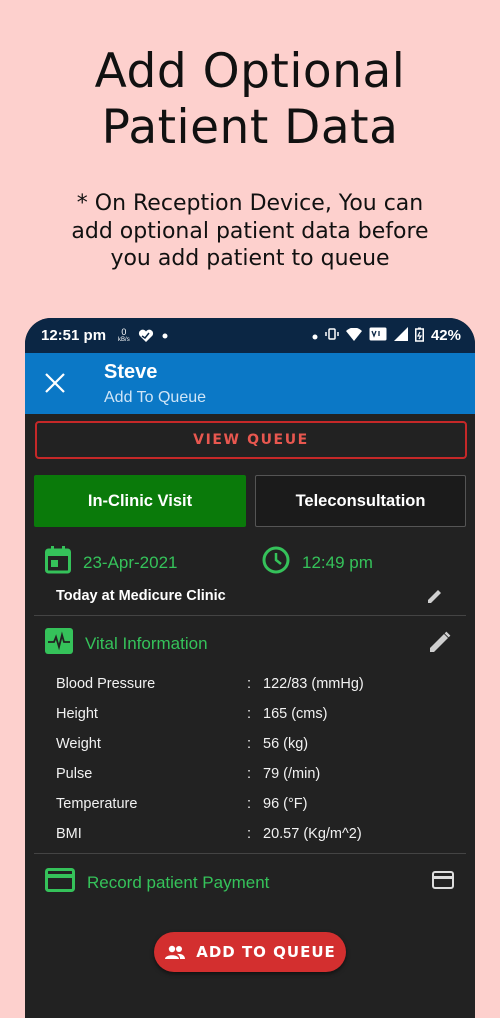 The image size is (500, 1018). What do you see at coordinates (60, 882) in the screenshot?
I see `payment-card-icon` at bounding box center [60, 882].